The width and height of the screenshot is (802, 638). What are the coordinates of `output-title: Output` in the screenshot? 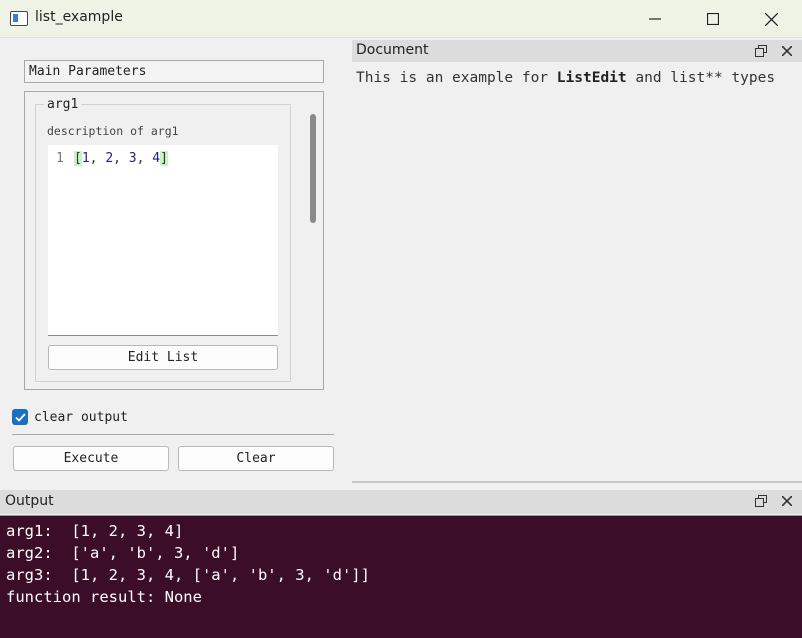 It's located at (29, 501).